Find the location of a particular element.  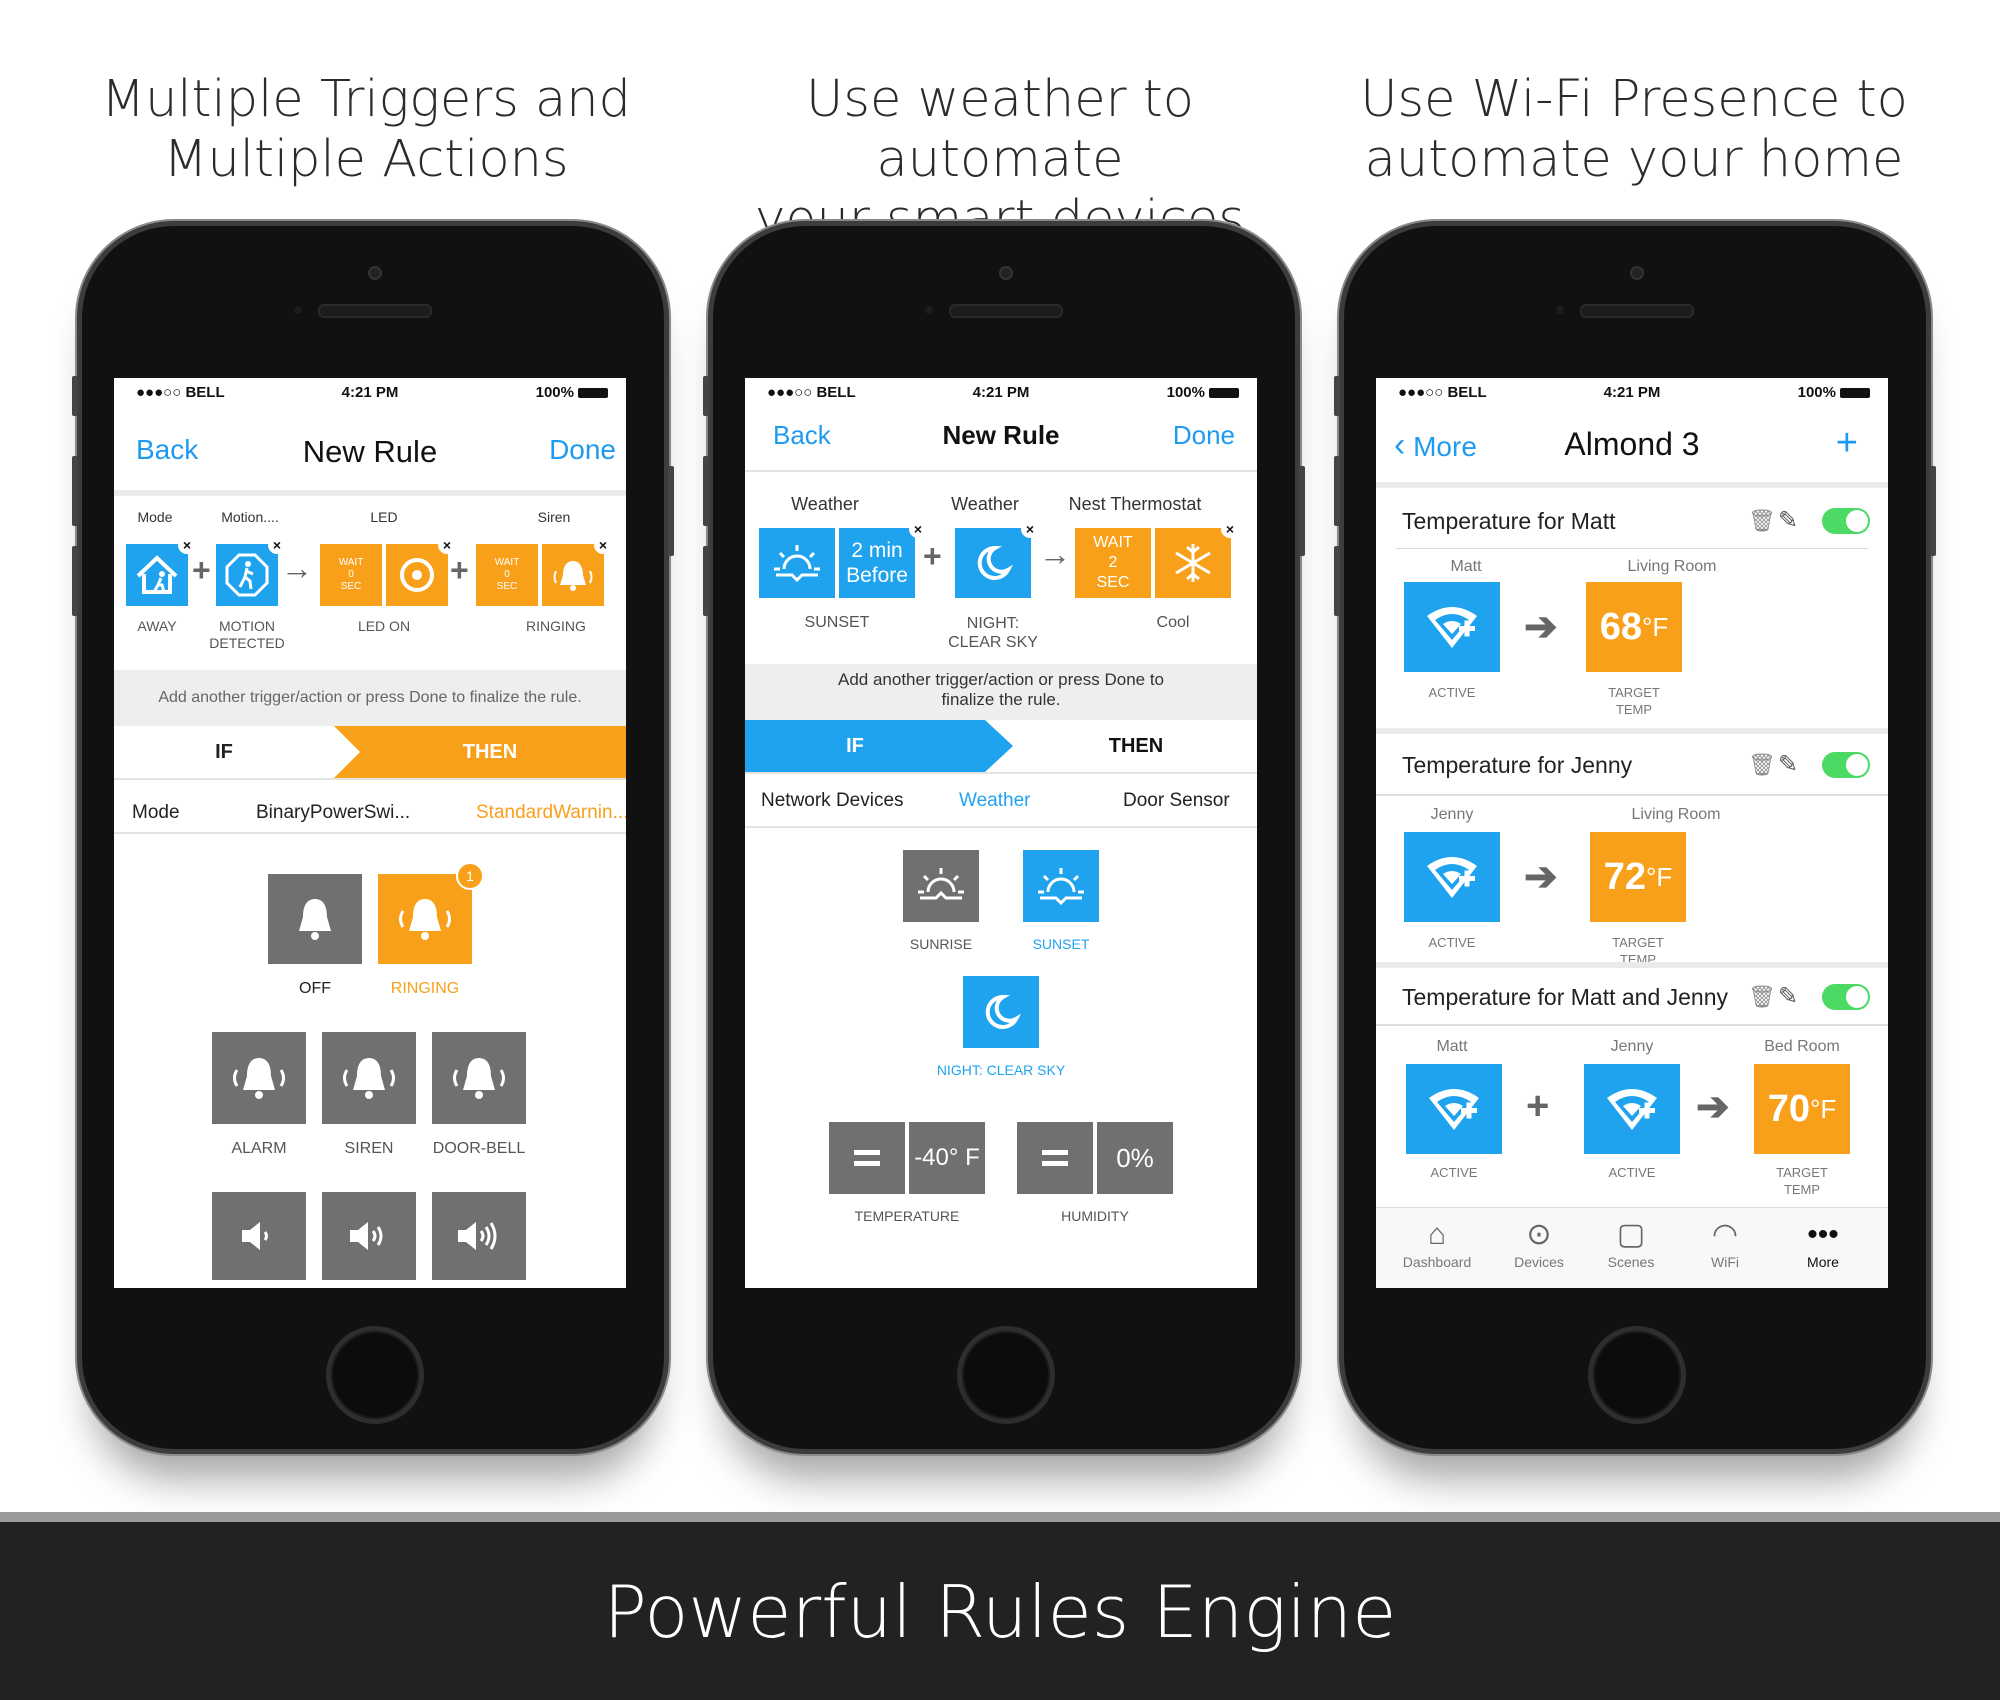

volume-high-button is located at coordinates (479, 1236).